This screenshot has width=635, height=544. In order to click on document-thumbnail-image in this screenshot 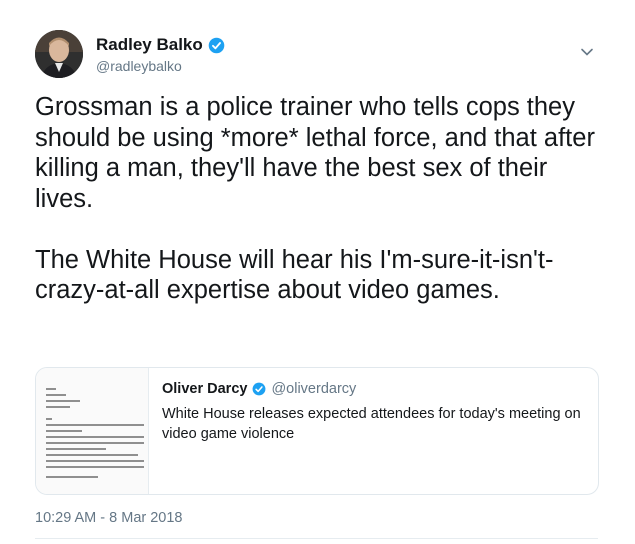, I will do `click(95, 433)`.